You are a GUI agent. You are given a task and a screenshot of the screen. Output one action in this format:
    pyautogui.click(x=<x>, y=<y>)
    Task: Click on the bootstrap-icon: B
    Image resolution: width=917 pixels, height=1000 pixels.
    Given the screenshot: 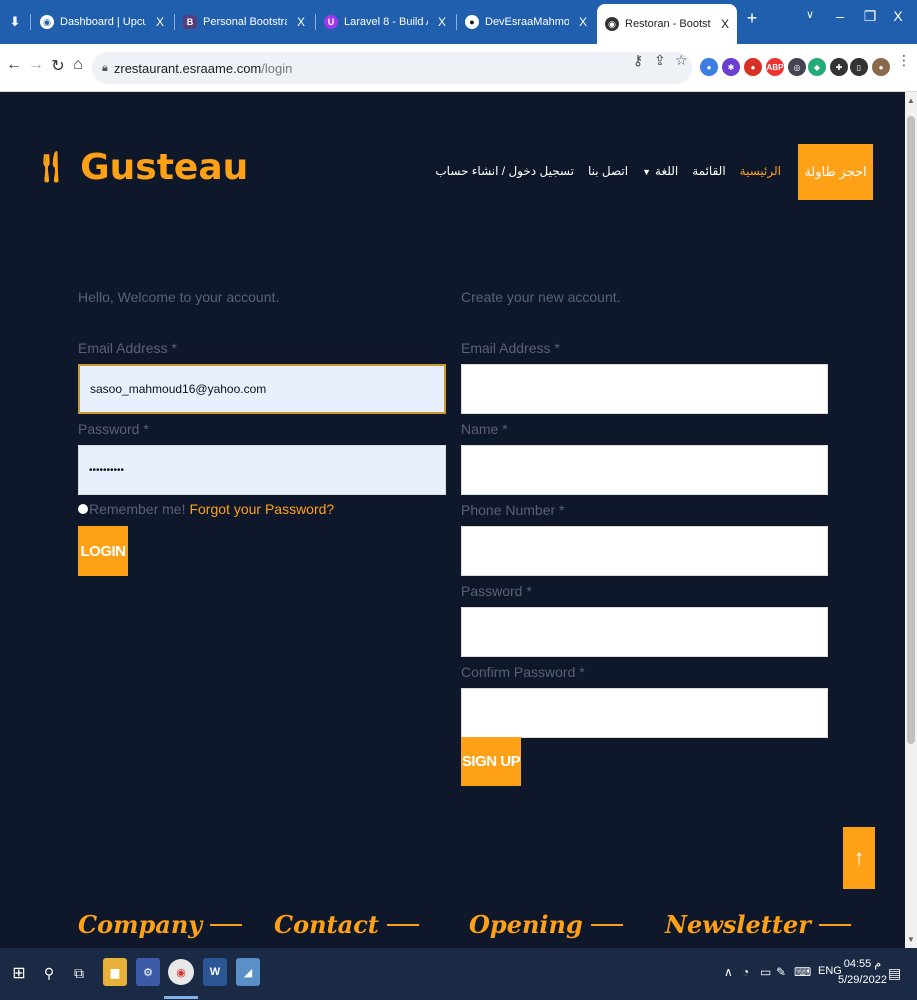 What is the action you would take?
    pyautogui.click(x=190, y=22)
    